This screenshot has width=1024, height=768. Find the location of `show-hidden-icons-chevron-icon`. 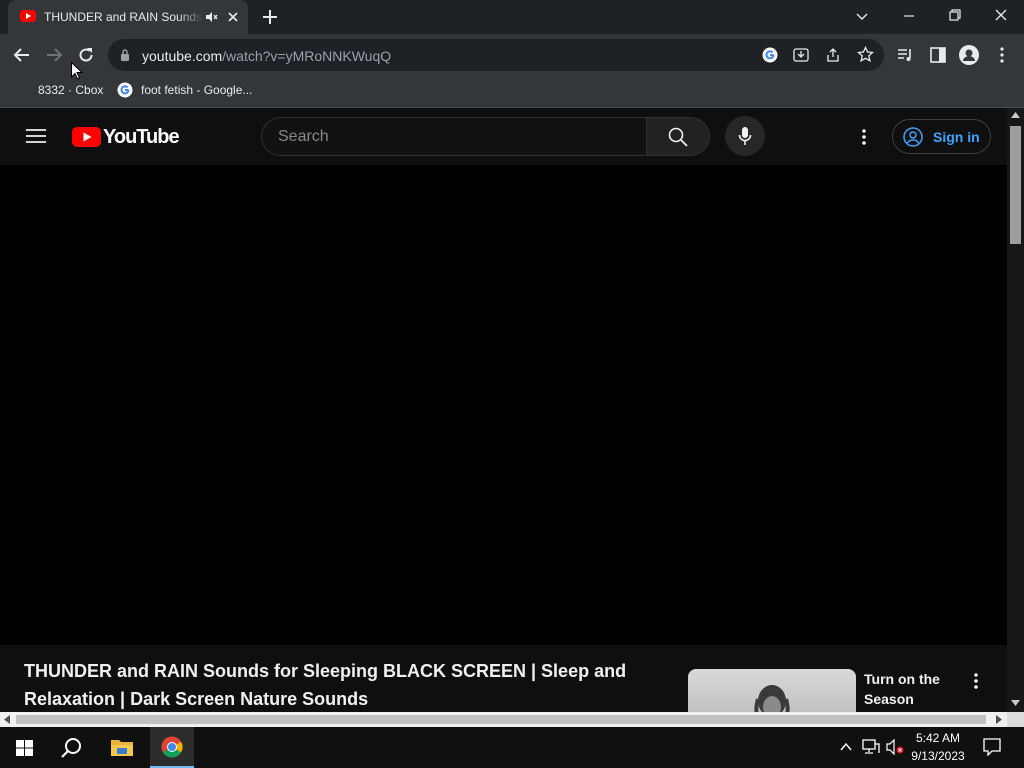

show-hidden-icons-chevron-icon is located at coordinates (846, 747).